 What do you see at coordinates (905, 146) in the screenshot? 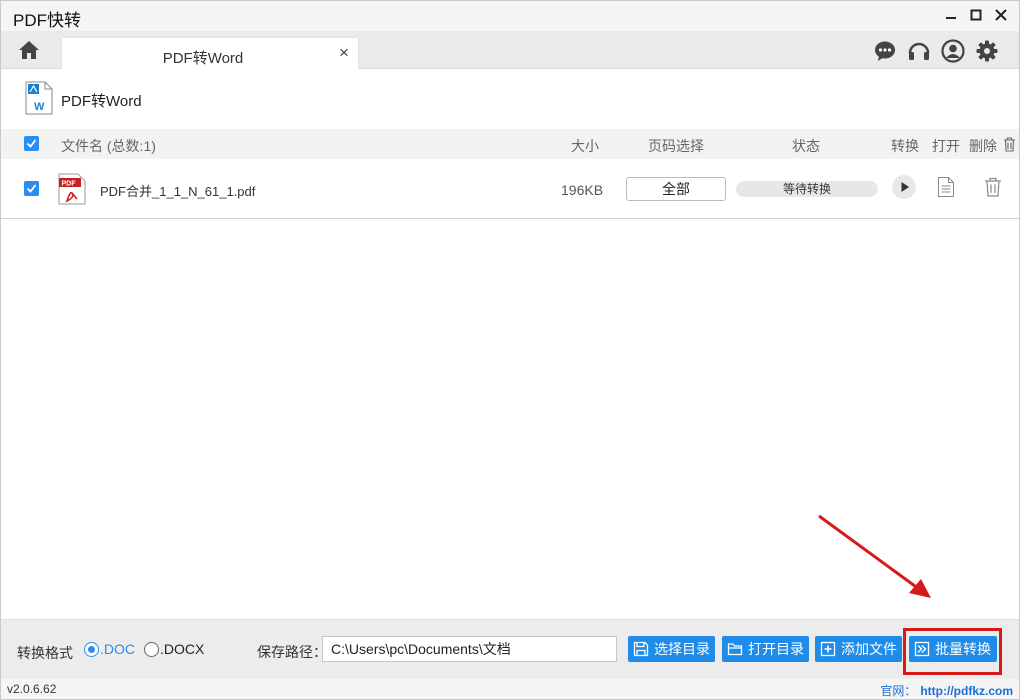
I see `column-header-convert: 转换` at bounding box center [905, 146].